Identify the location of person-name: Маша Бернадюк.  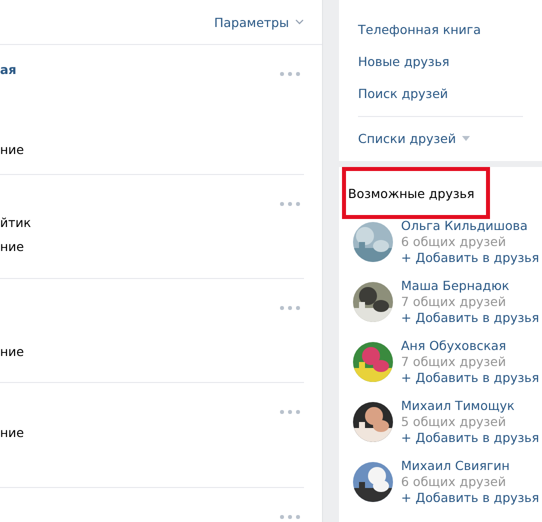
(470, 286).